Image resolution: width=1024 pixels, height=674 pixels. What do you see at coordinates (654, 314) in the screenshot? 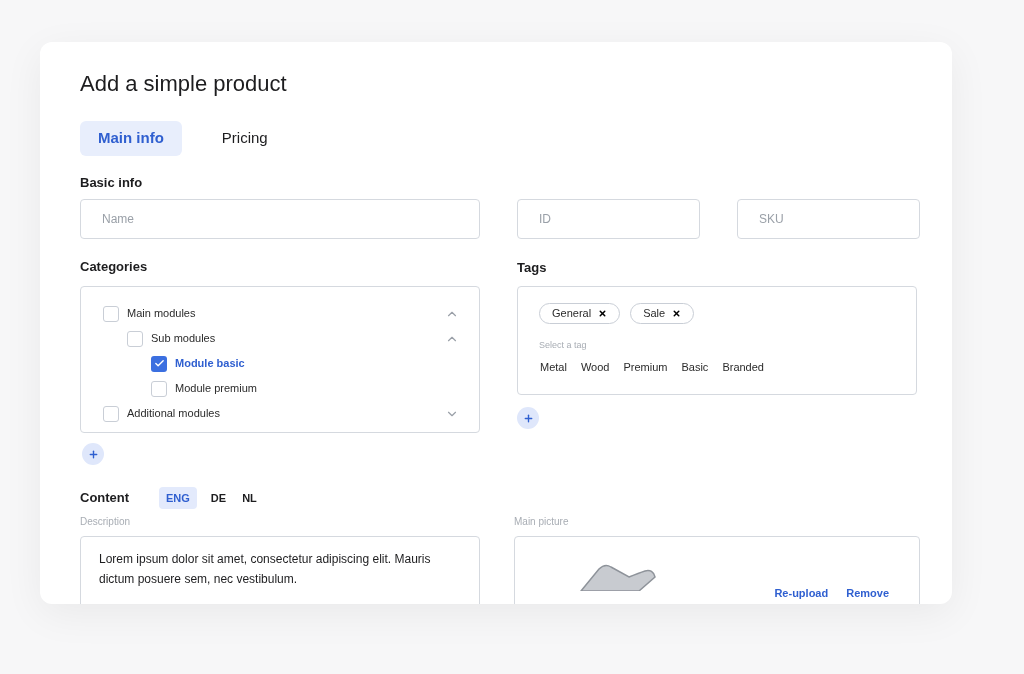
I see `tag-label: Sale` at bounding box center [654, 314].